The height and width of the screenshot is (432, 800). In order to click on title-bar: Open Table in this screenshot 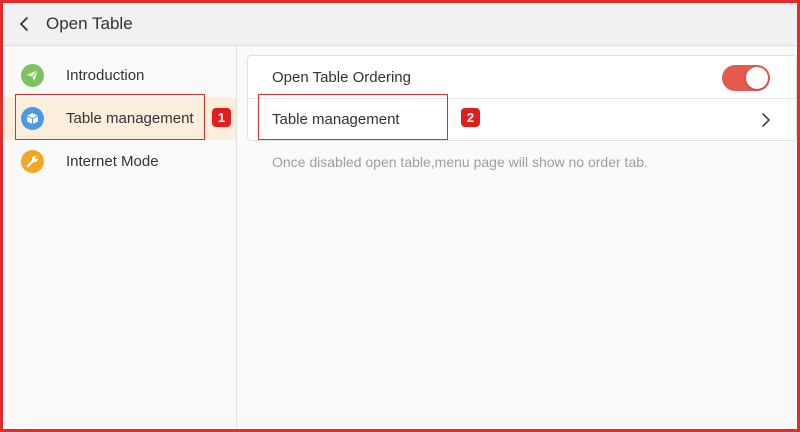, I will do `click(400, 24)`.